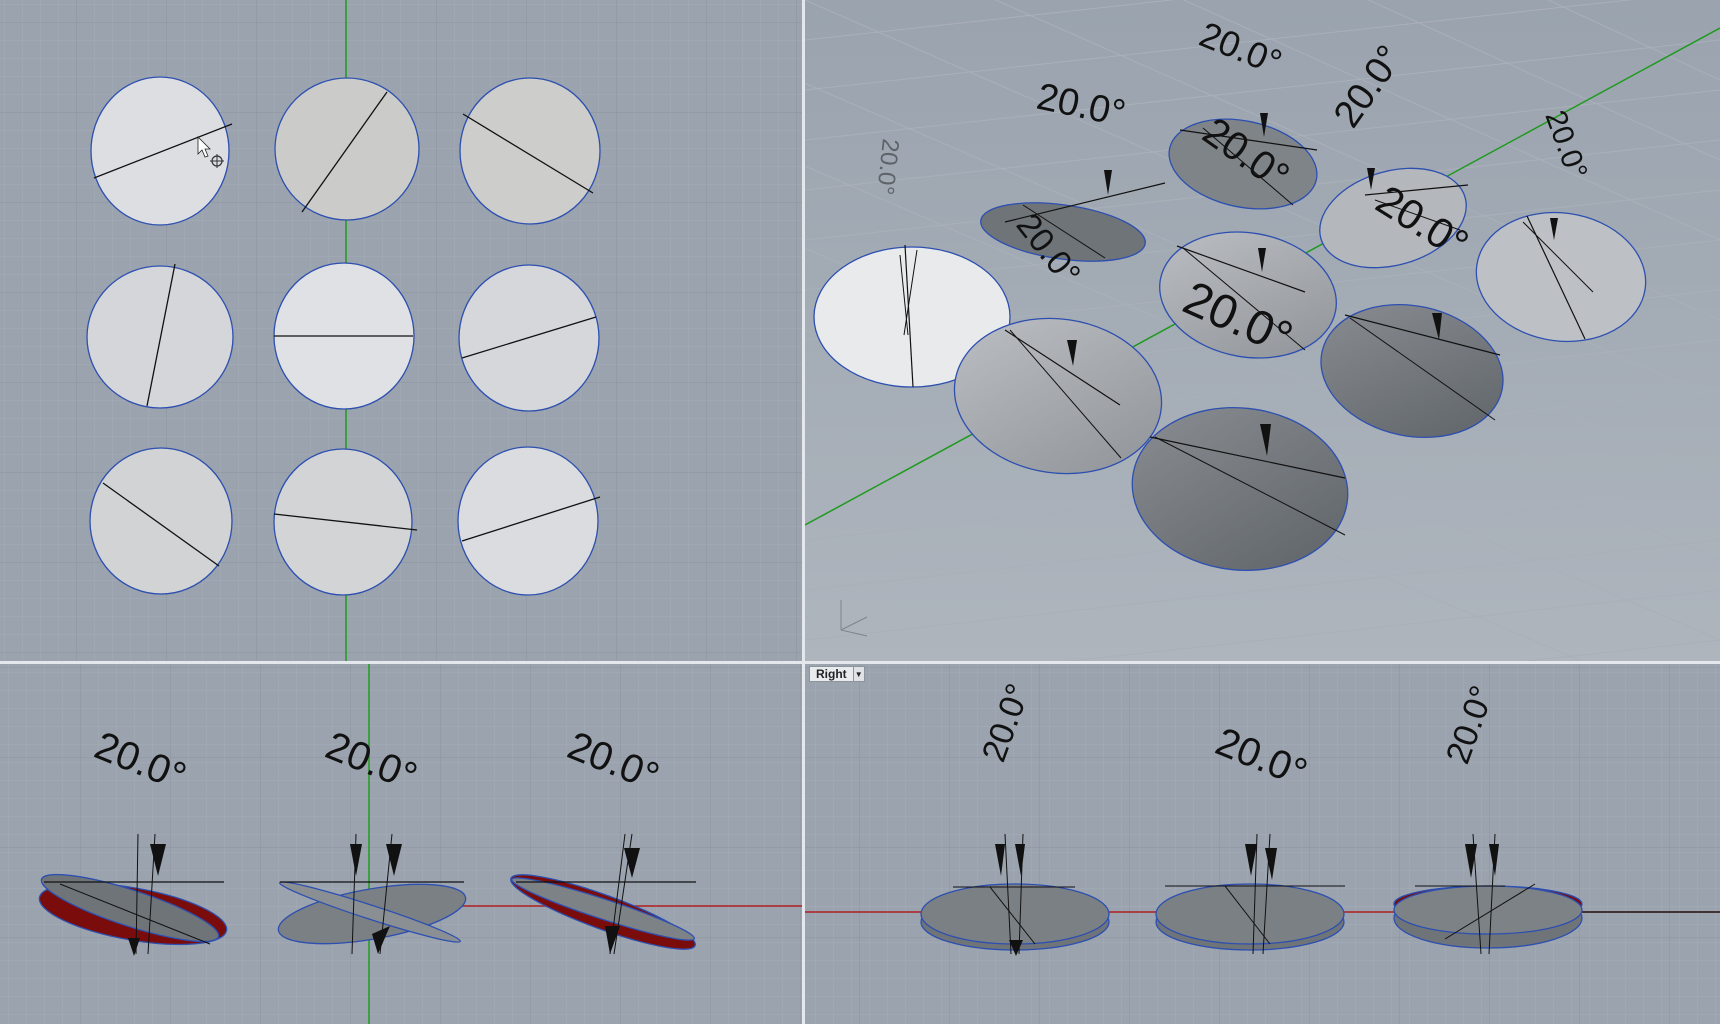 Image resolution: width=1720 pixels, height=1024 pixels. Describe the element at coordinates (859, 674) in the screenshot. I see `viewport-menu-dropdown-icon: ▼` at that location.